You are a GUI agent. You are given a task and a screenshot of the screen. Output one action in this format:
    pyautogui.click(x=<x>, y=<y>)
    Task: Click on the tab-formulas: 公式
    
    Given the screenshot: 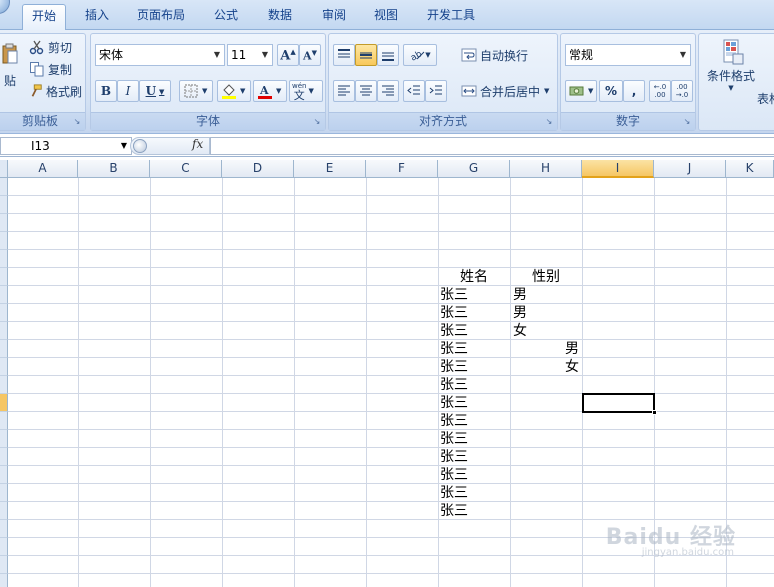 What is the action you would take?
    pyautogui.click(x=226, y=17)
    